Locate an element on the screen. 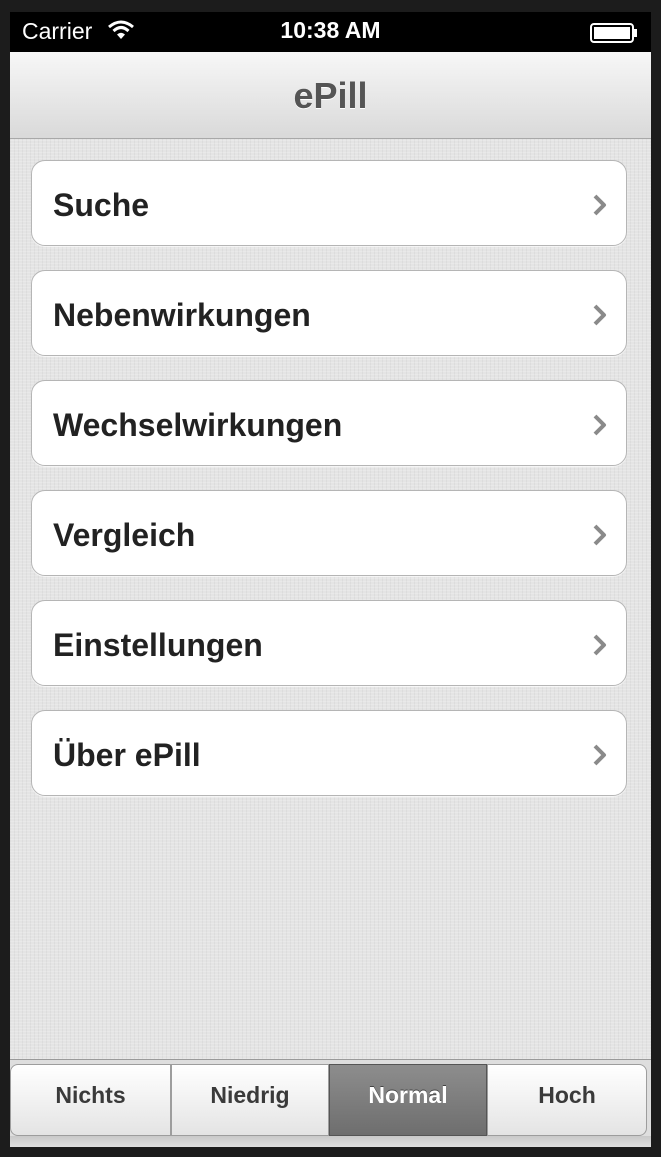  level-segmented-control: Nichts Niedrig Normal Hoch is located at coordinates (330, 1103).